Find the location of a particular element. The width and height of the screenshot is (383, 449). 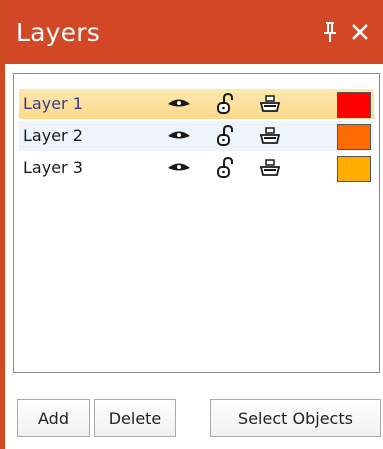

layer-row-3: Layer 3 is located at coordinates (196, 168).